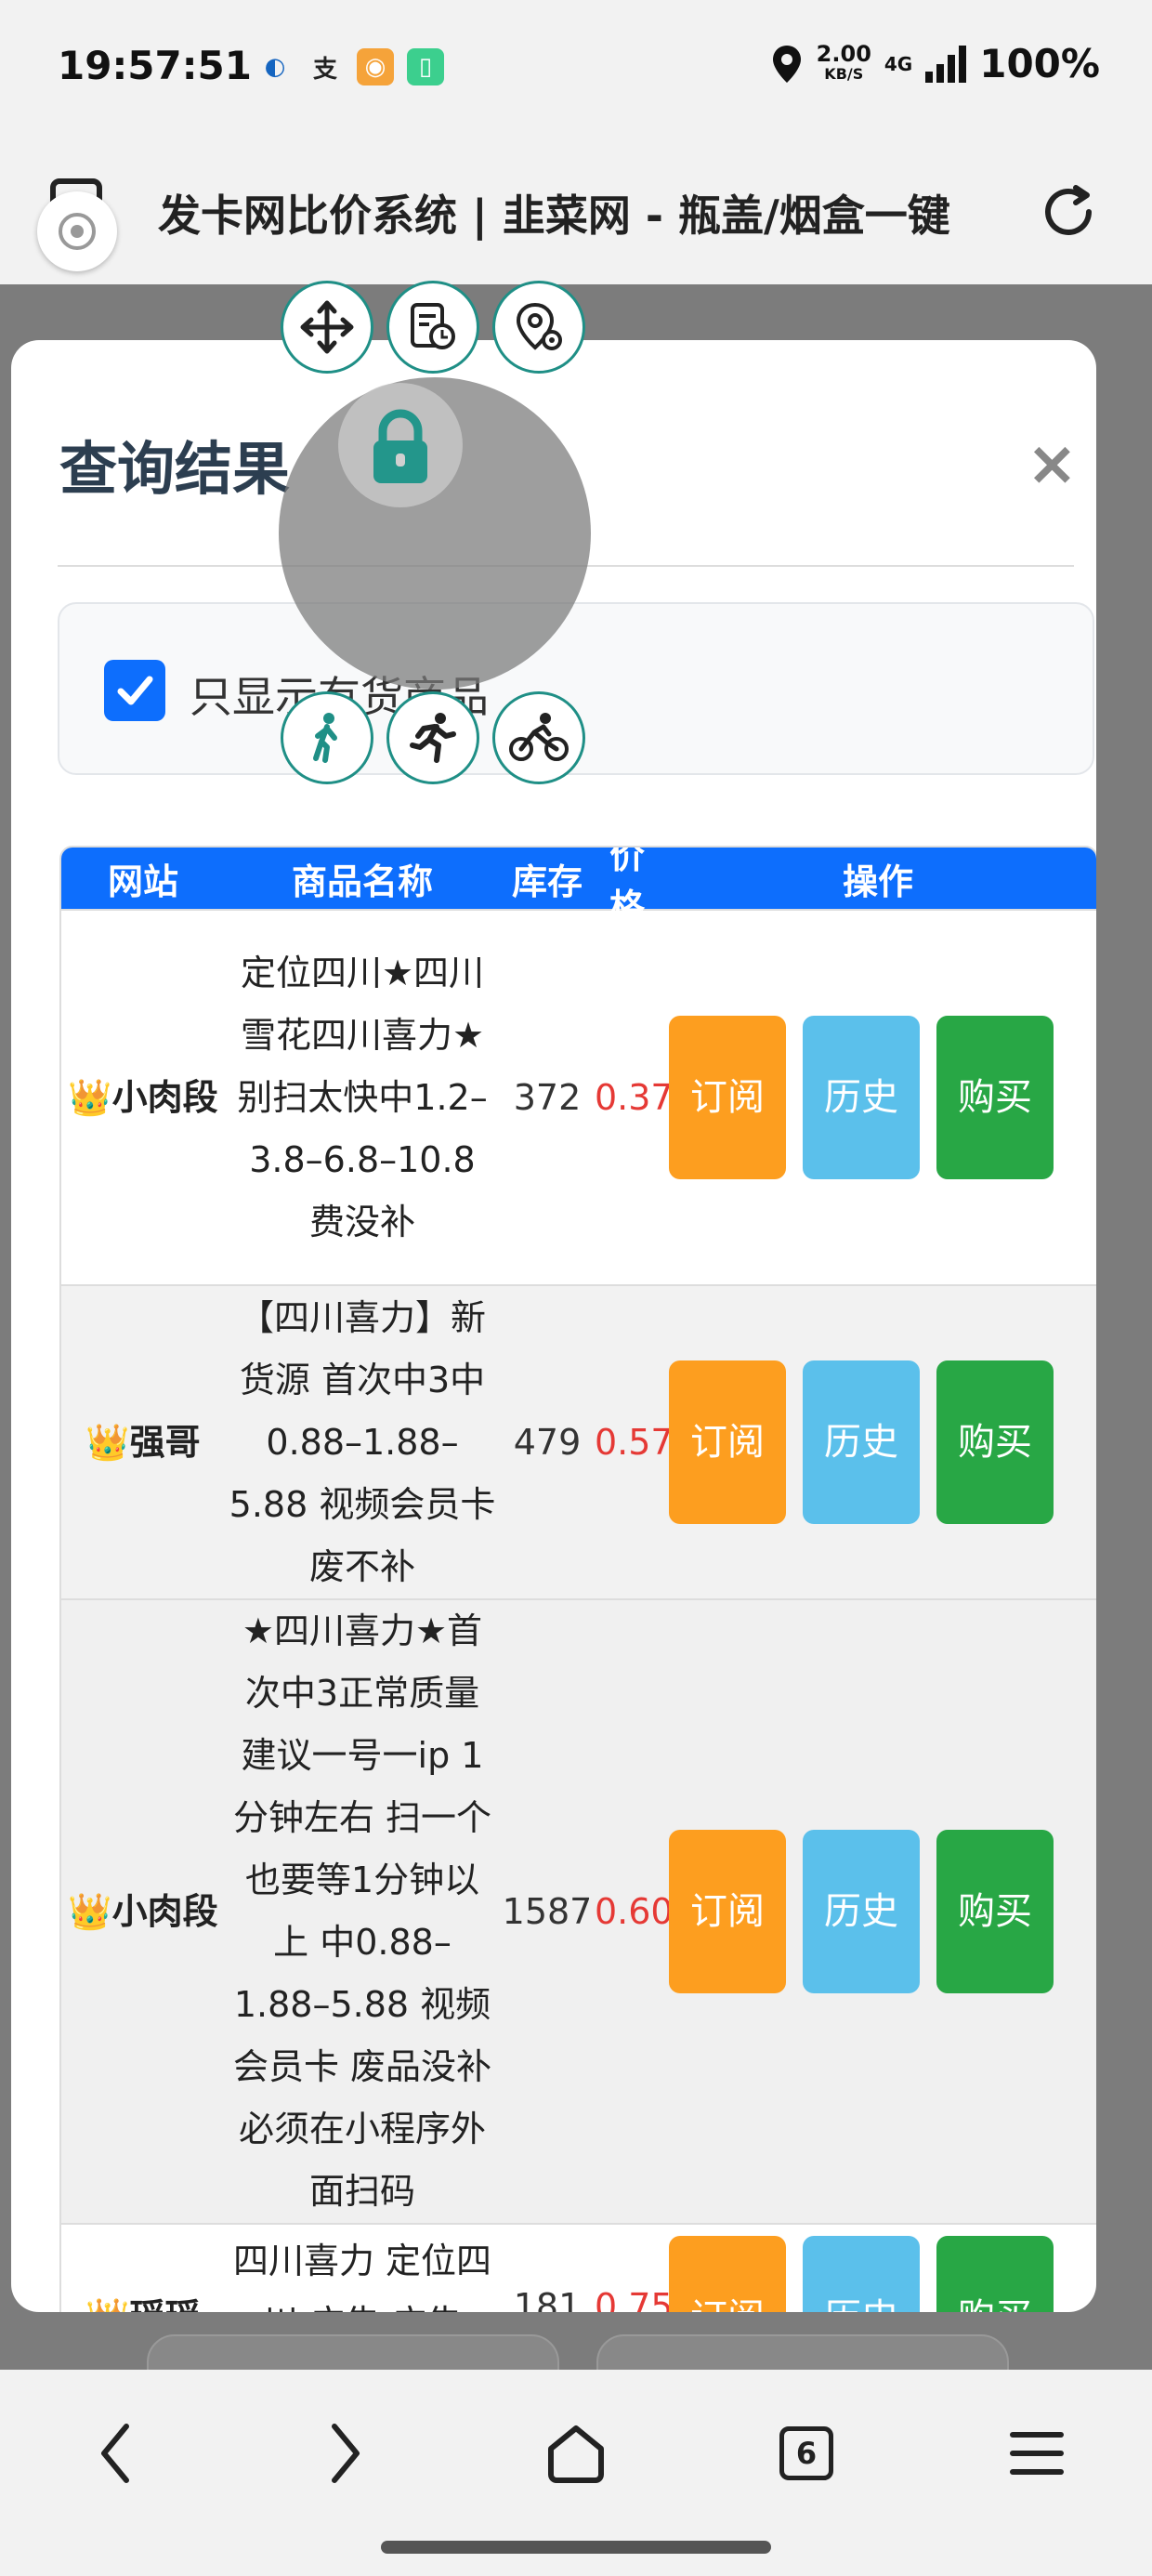  I want to click on tabs-button: 6, so click(806, 2453).